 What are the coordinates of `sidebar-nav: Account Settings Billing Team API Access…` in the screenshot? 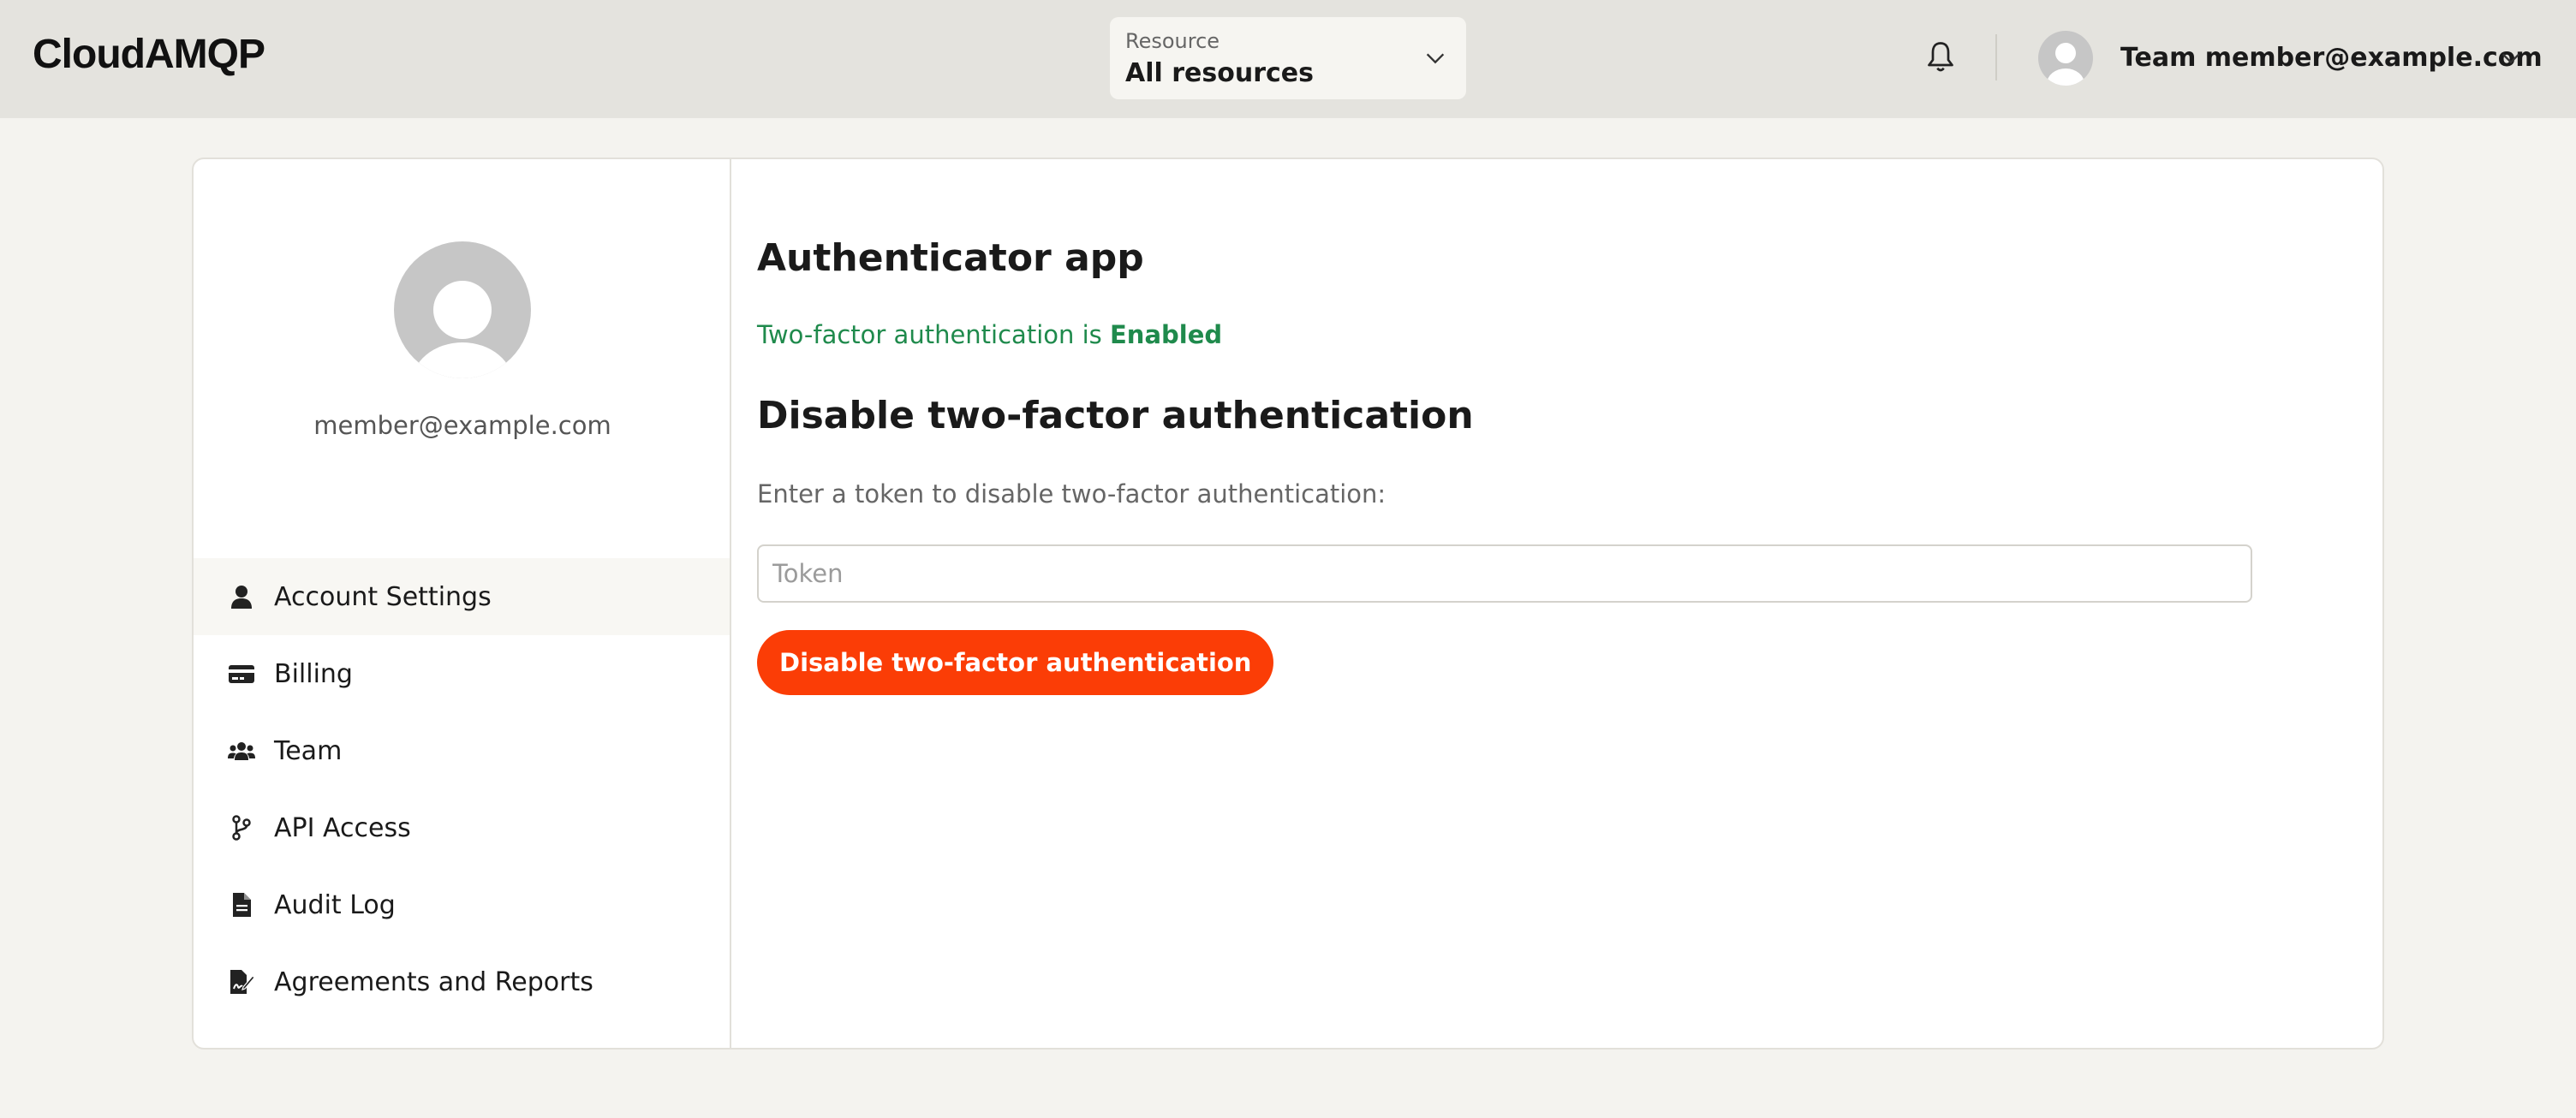 It's located at (462, 789).